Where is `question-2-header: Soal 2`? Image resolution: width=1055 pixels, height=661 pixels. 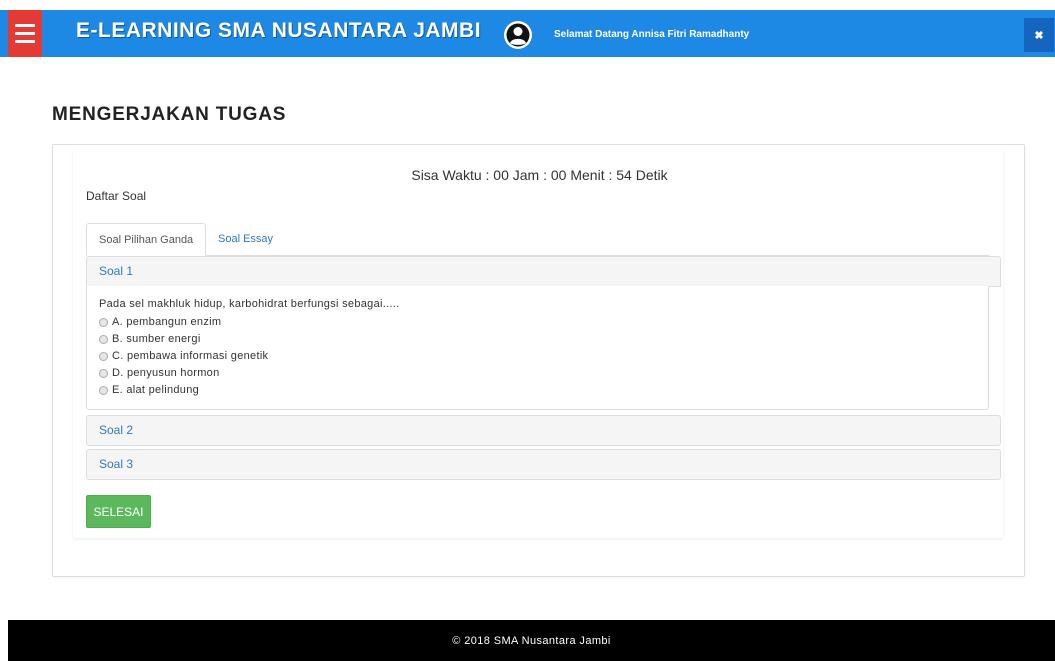 question-2-header: Soal 2 is located at coordinates (543, 430).